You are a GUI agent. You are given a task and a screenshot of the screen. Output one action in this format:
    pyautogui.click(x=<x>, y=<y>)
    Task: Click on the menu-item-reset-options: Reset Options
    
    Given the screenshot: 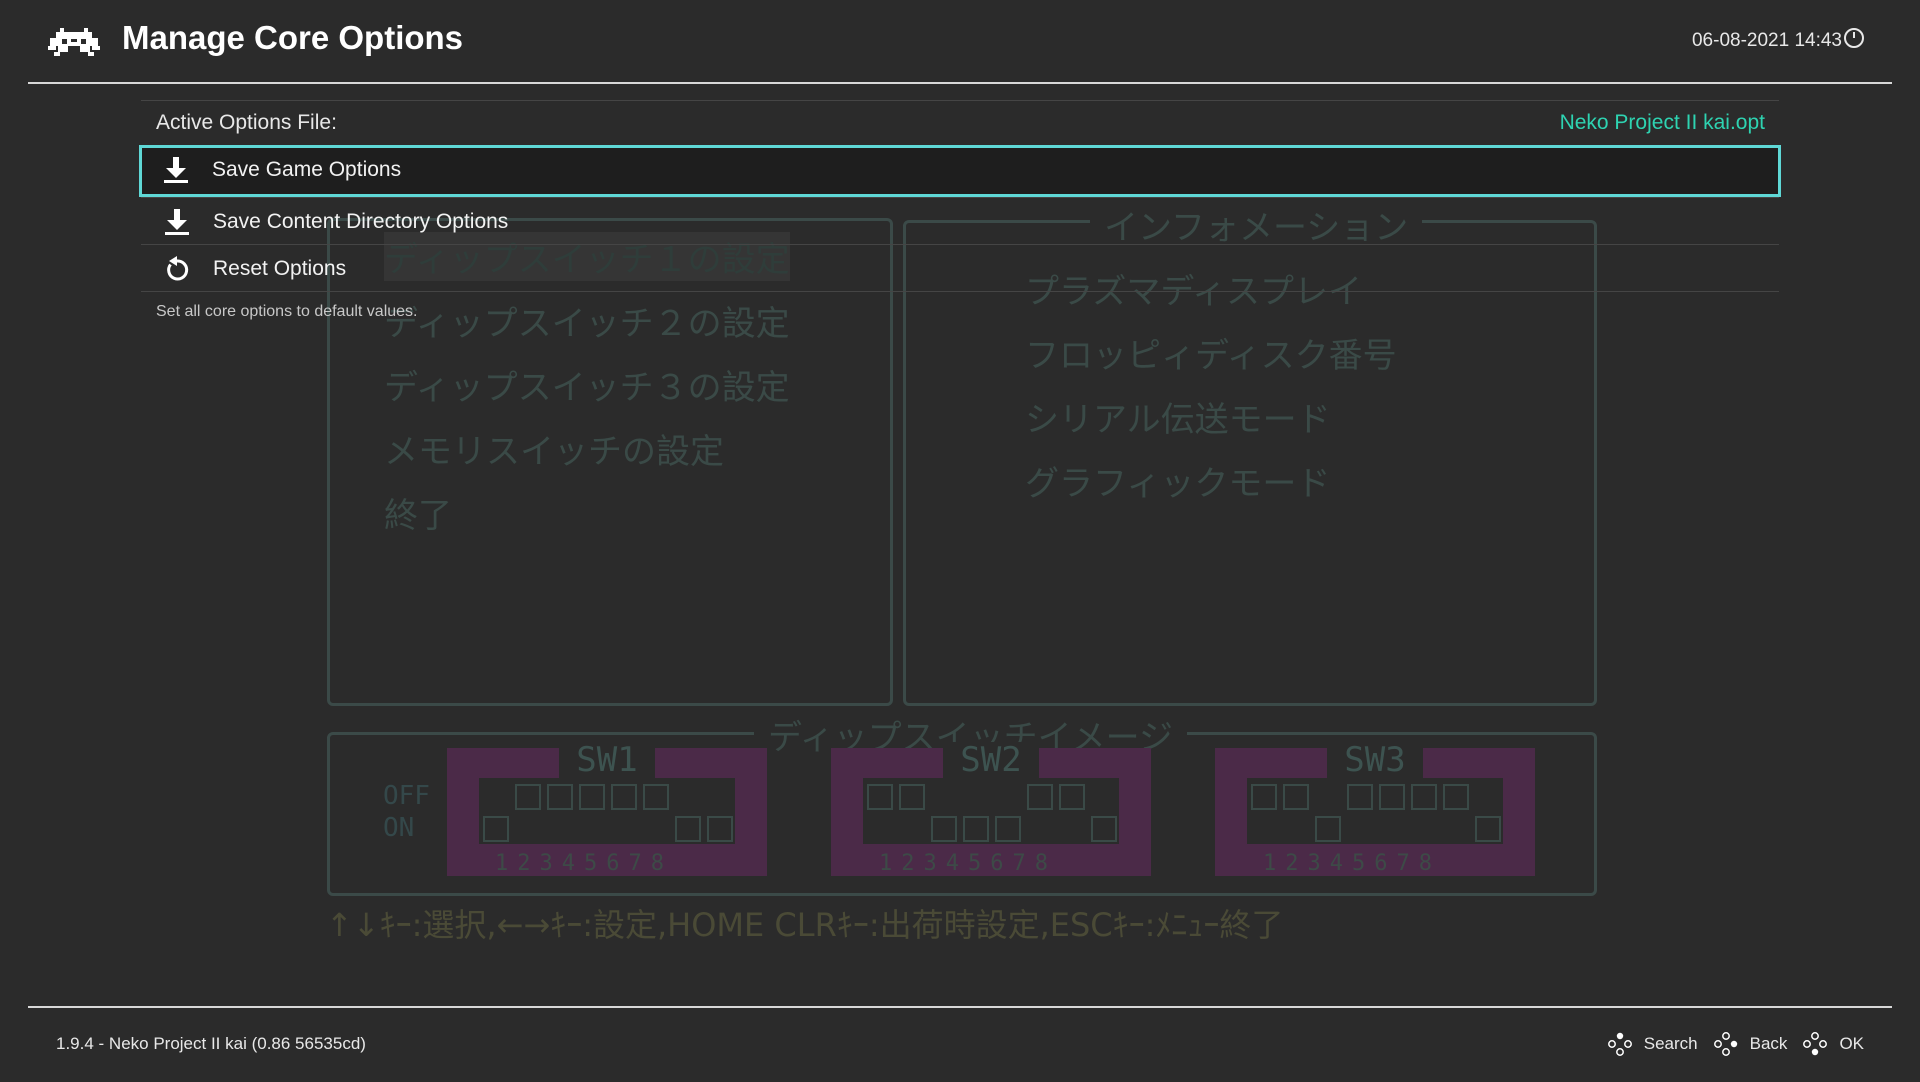 What is the action you would take?
    pyautogui.click(x=960, y=267)
    